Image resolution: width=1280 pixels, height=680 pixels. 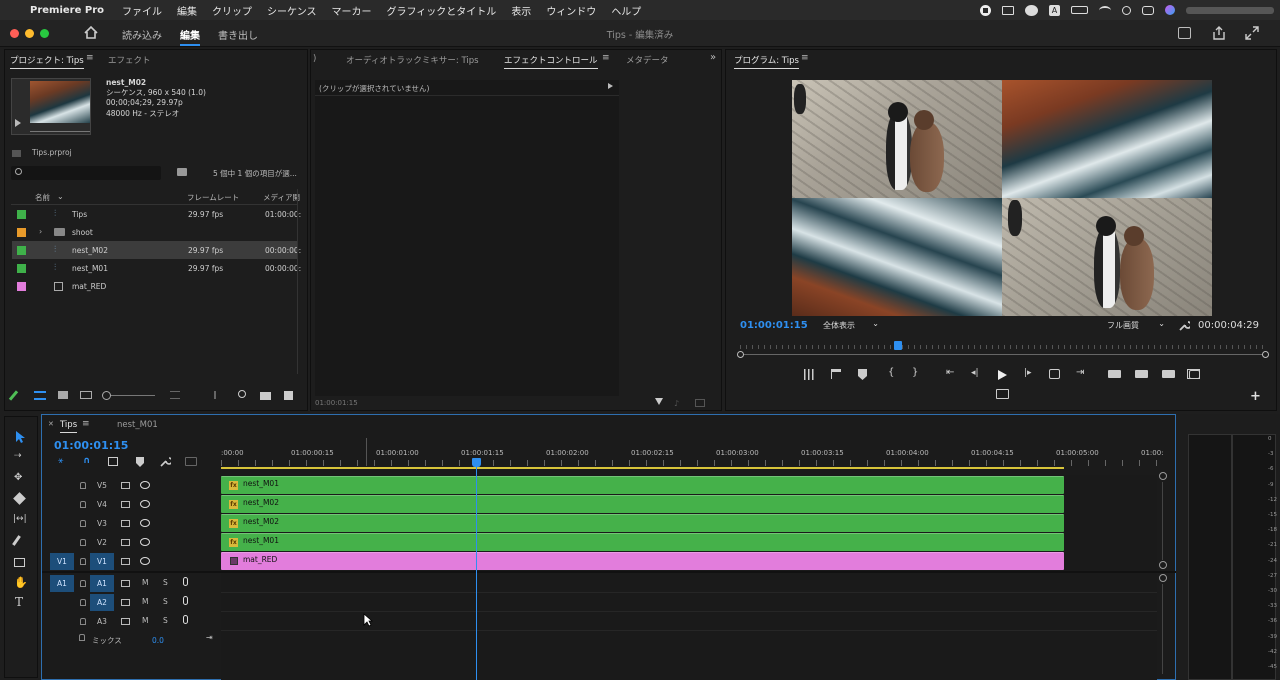 I want to click on timeline-playhead-timecode: 01:00:01:15, so click(x=91, y=445).